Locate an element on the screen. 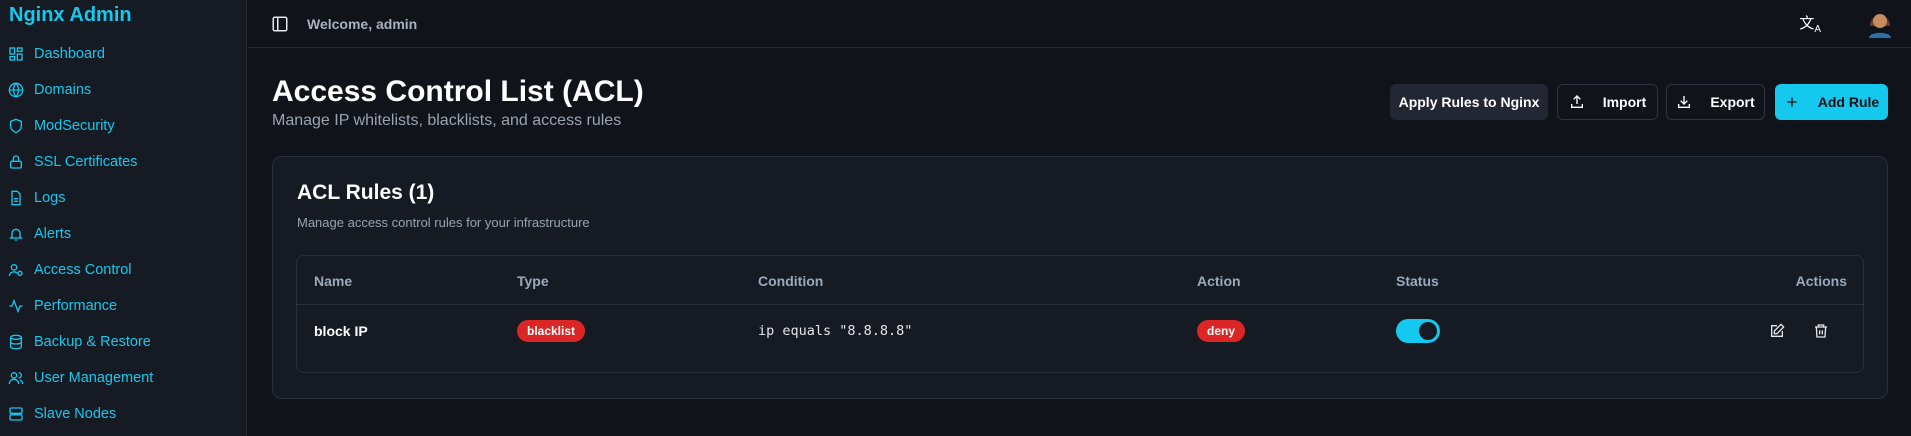  sidebar-item-ssl: SSL Certificates is located at coordinates (80, 162).